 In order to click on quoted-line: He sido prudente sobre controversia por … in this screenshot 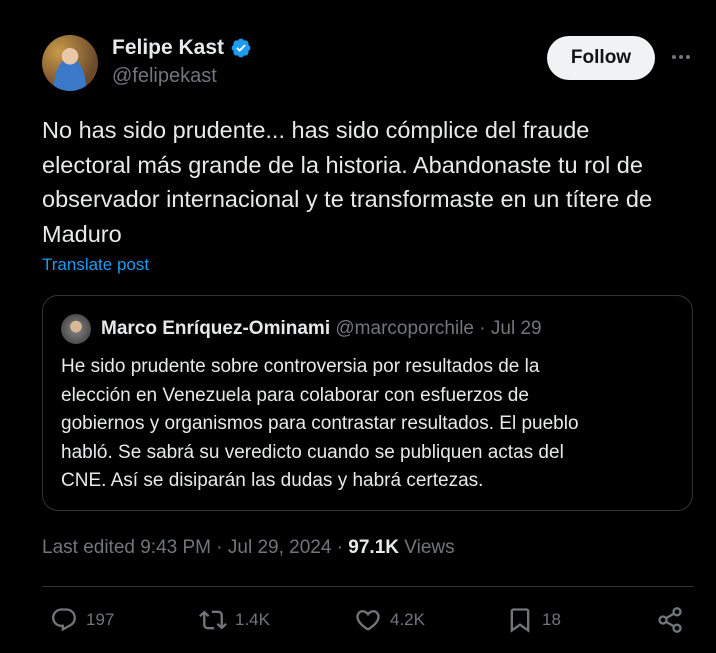, I will do `click(300, 366)`.